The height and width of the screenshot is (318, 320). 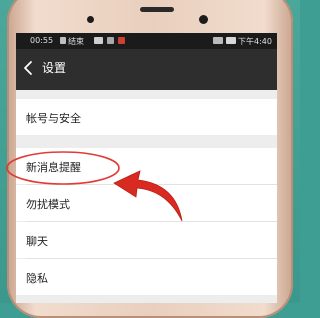 What do you see at coordinates (42, 40) in the screenshot?
I see `status-time: 00:55` at bounding box center [42, 40].